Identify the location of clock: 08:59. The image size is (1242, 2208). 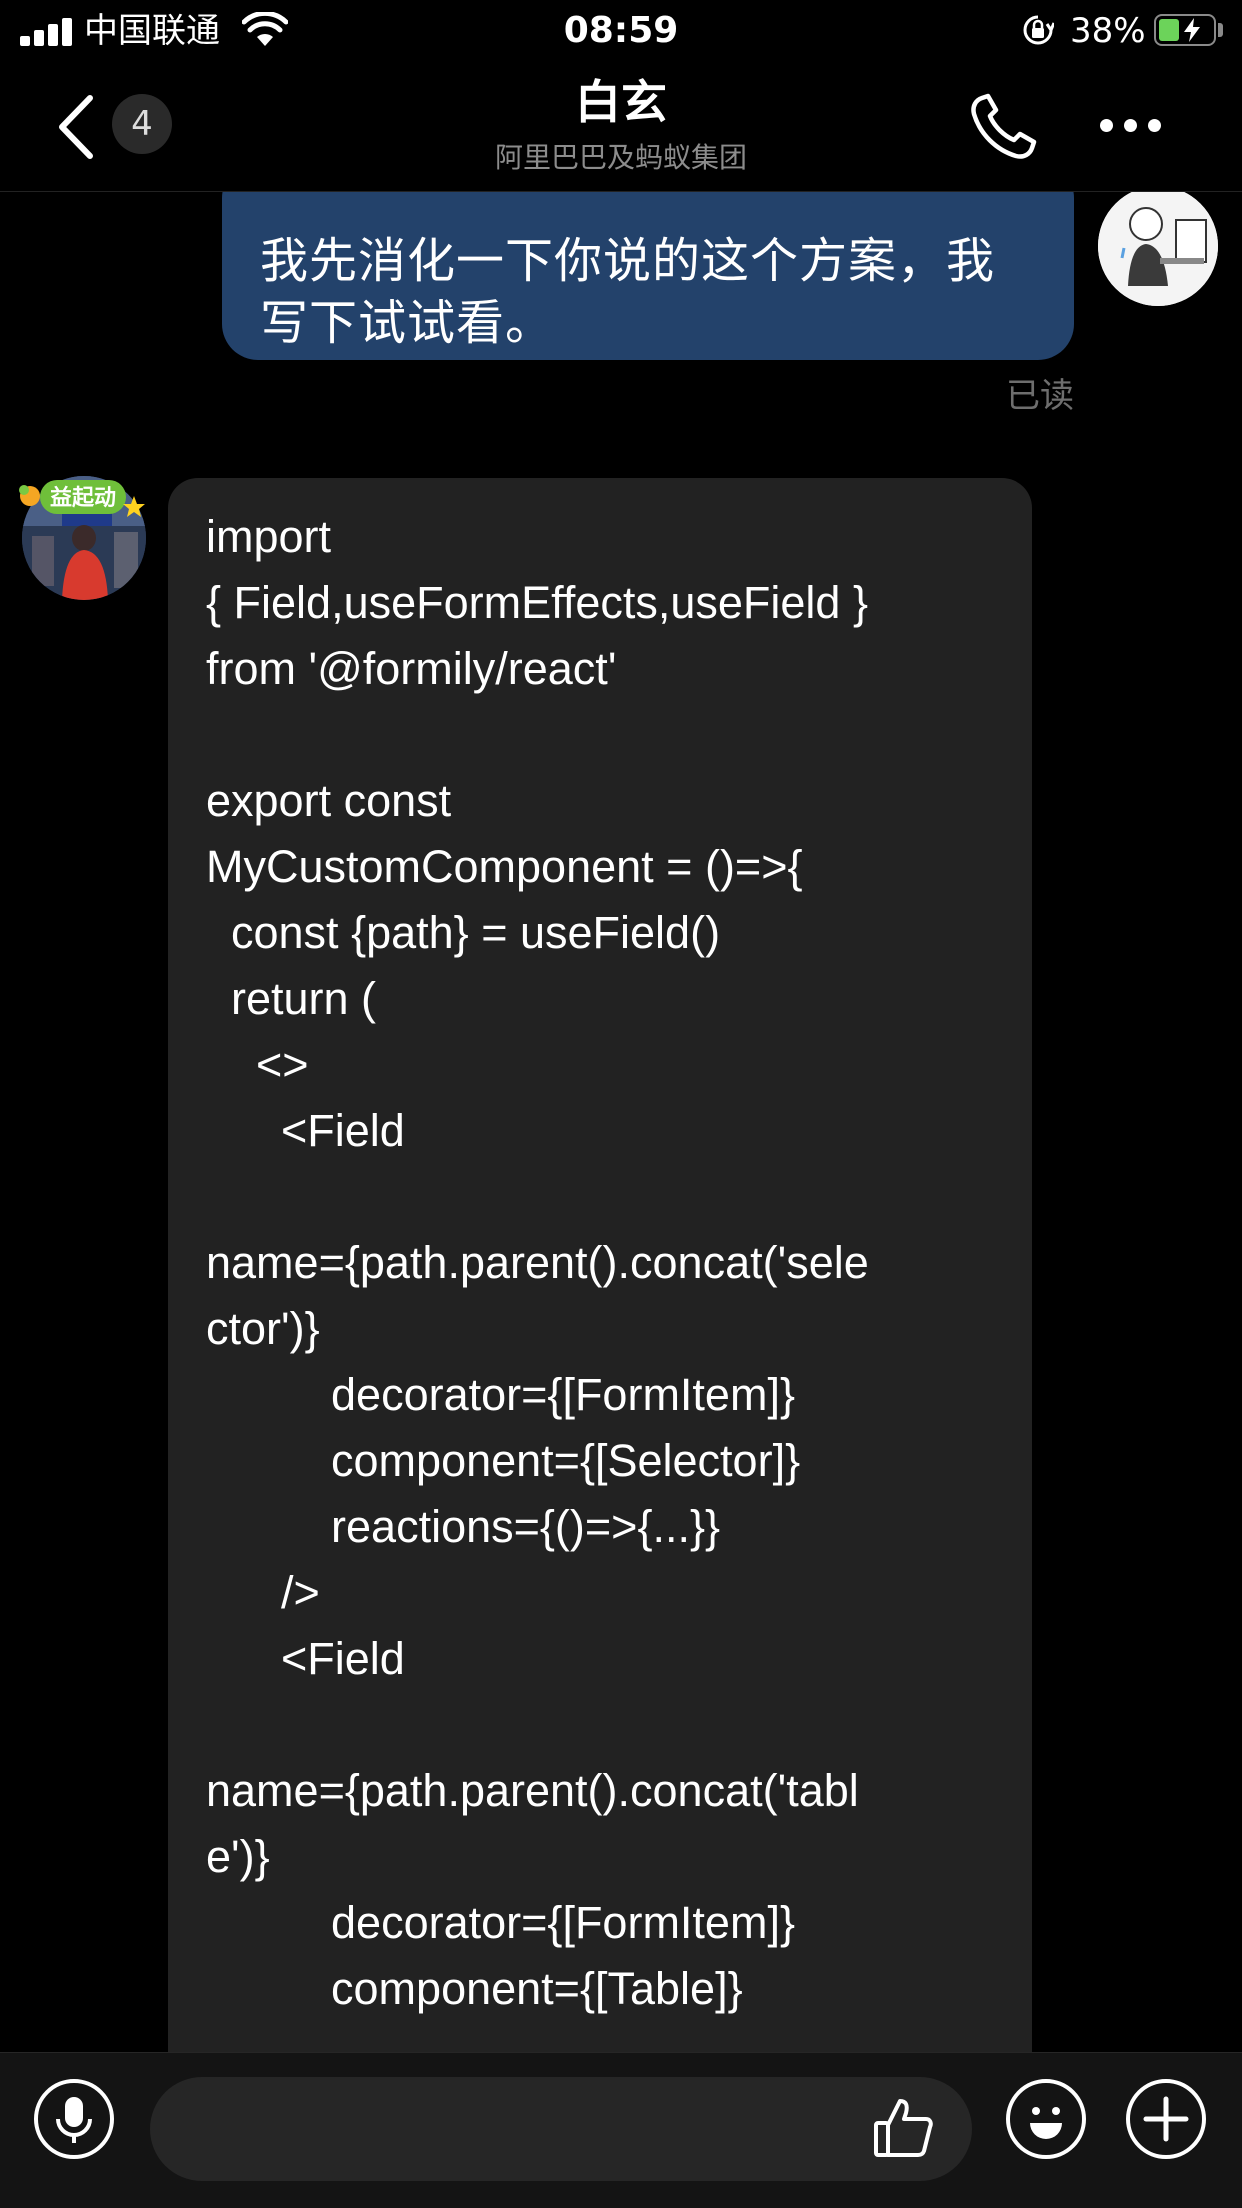
(621, 30).